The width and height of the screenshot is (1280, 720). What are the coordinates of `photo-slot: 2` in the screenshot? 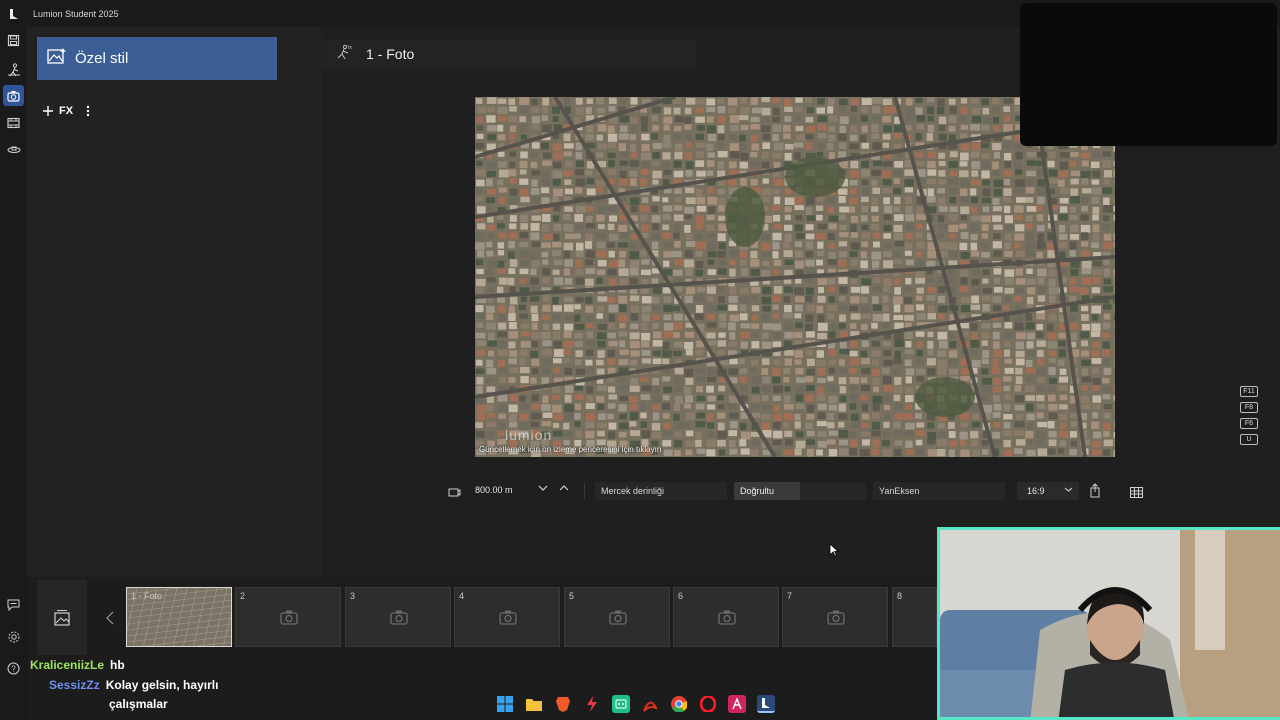 It's located at (288, 617).